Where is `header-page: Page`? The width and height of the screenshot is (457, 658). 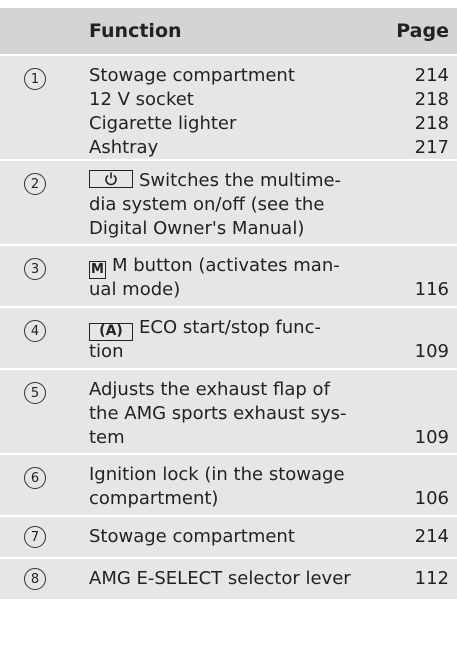 header-page: Page is located at coordinates (422, 31).